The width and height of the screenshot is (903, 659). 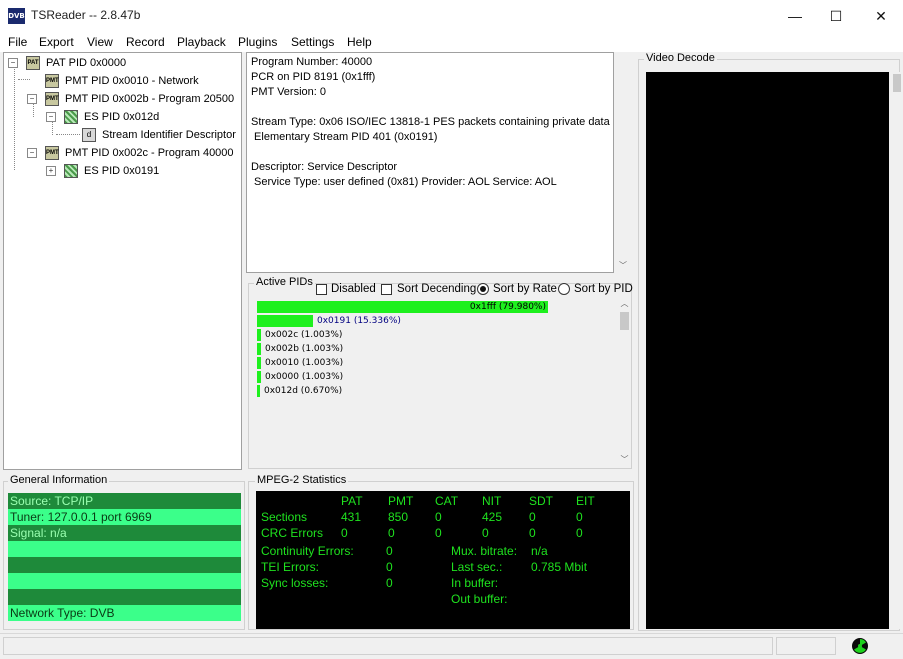 What do you see at coordinates (122, 117) in the screenshot?
I see `tree-label: ES PID 0x012d` at bounding box center [122, 117].